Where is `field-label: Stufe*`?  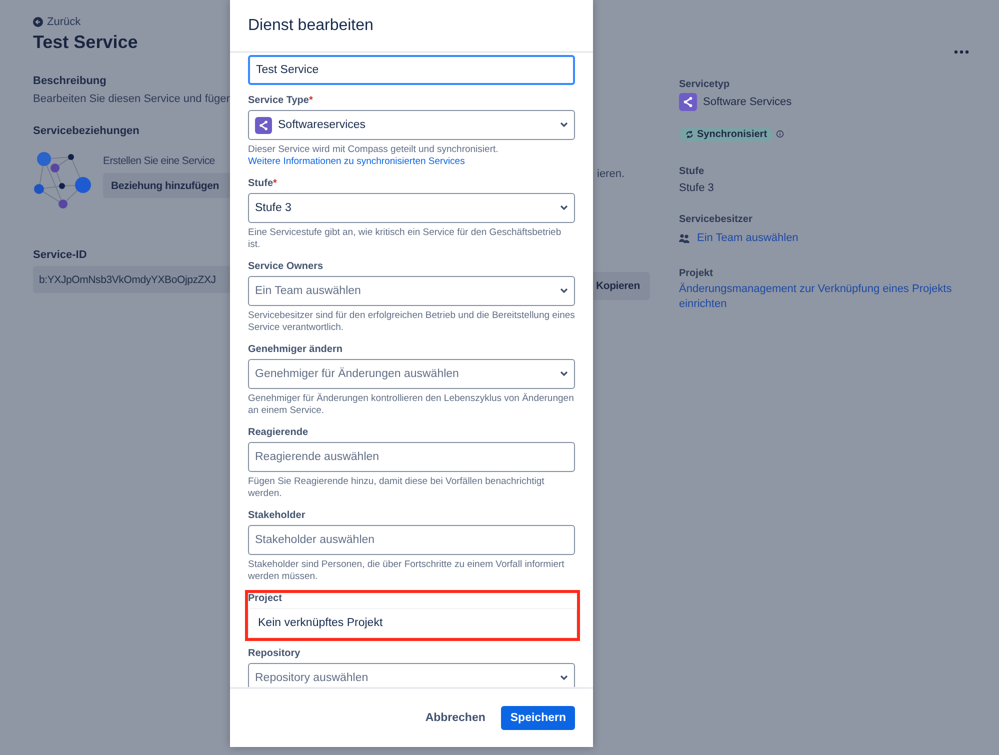
field-label: Stufe* is located at coordinates (263, 183).